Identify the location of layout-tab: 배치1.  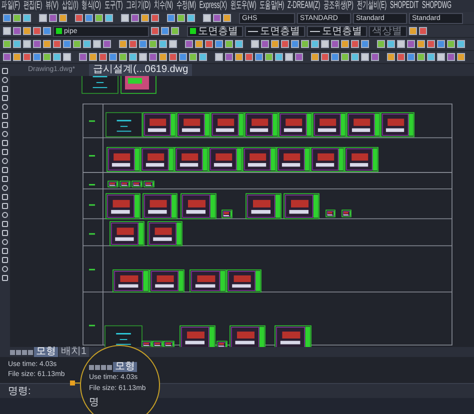
(74, 352).